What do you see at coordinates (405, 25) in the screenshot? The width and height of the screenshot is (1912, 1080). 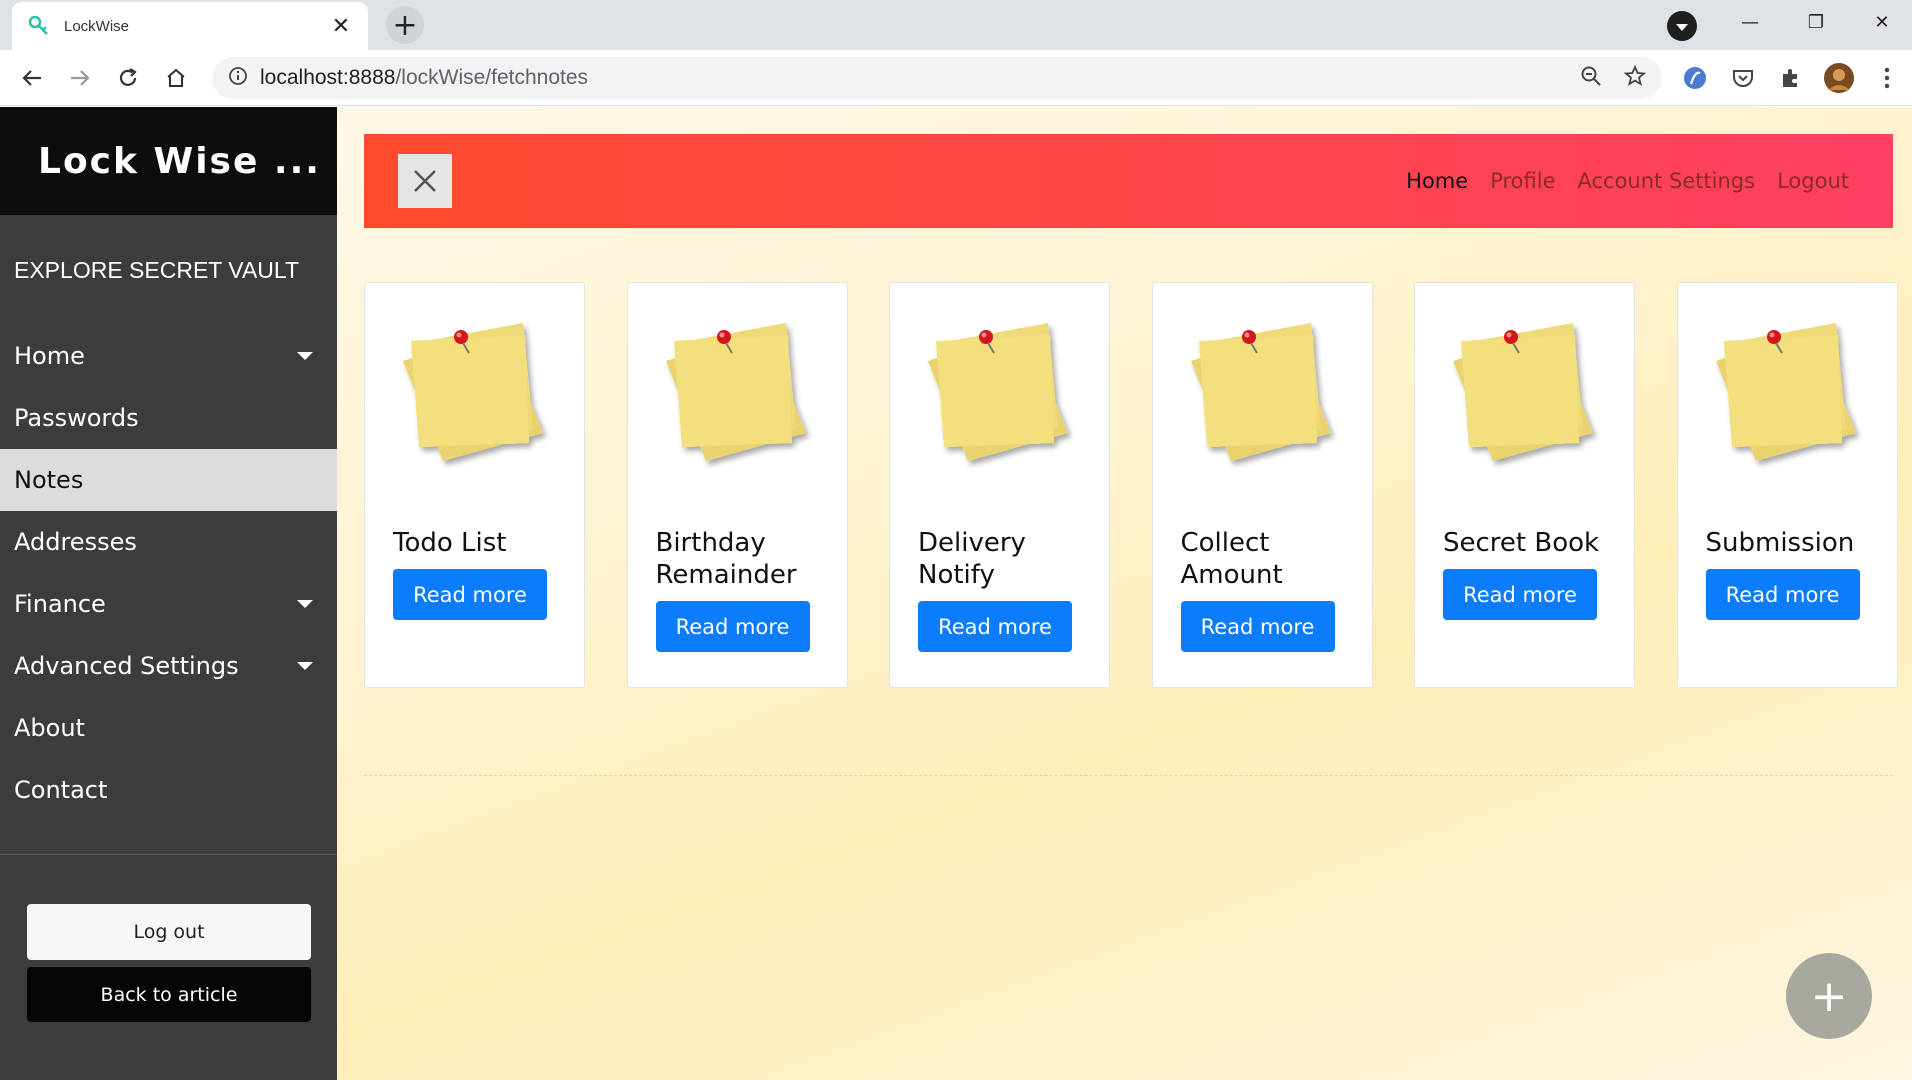 I see `new-tab-button: +` at bounding box center [405, 25].